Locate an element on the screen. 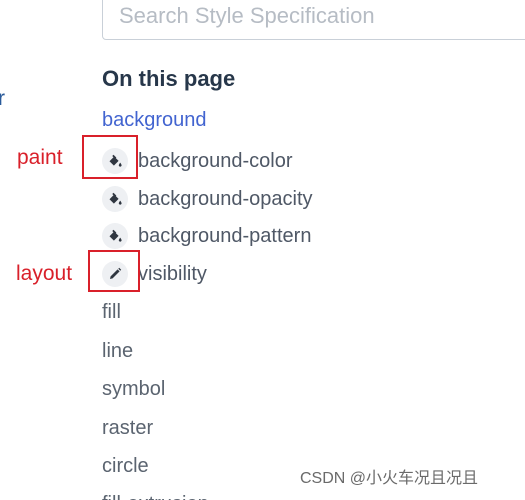  watermark: CSDN @小火车况且况且 is located at coordinates (389, 478).